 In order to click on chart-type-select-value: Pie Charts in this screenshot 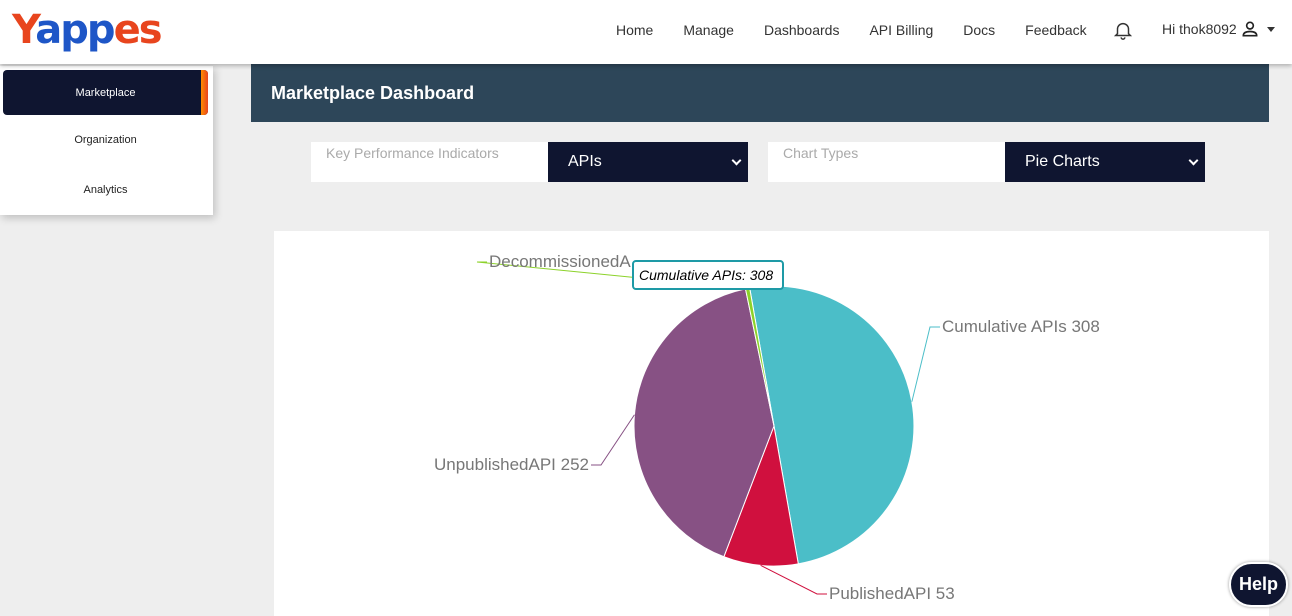, I will do `click(1062, 161)`.